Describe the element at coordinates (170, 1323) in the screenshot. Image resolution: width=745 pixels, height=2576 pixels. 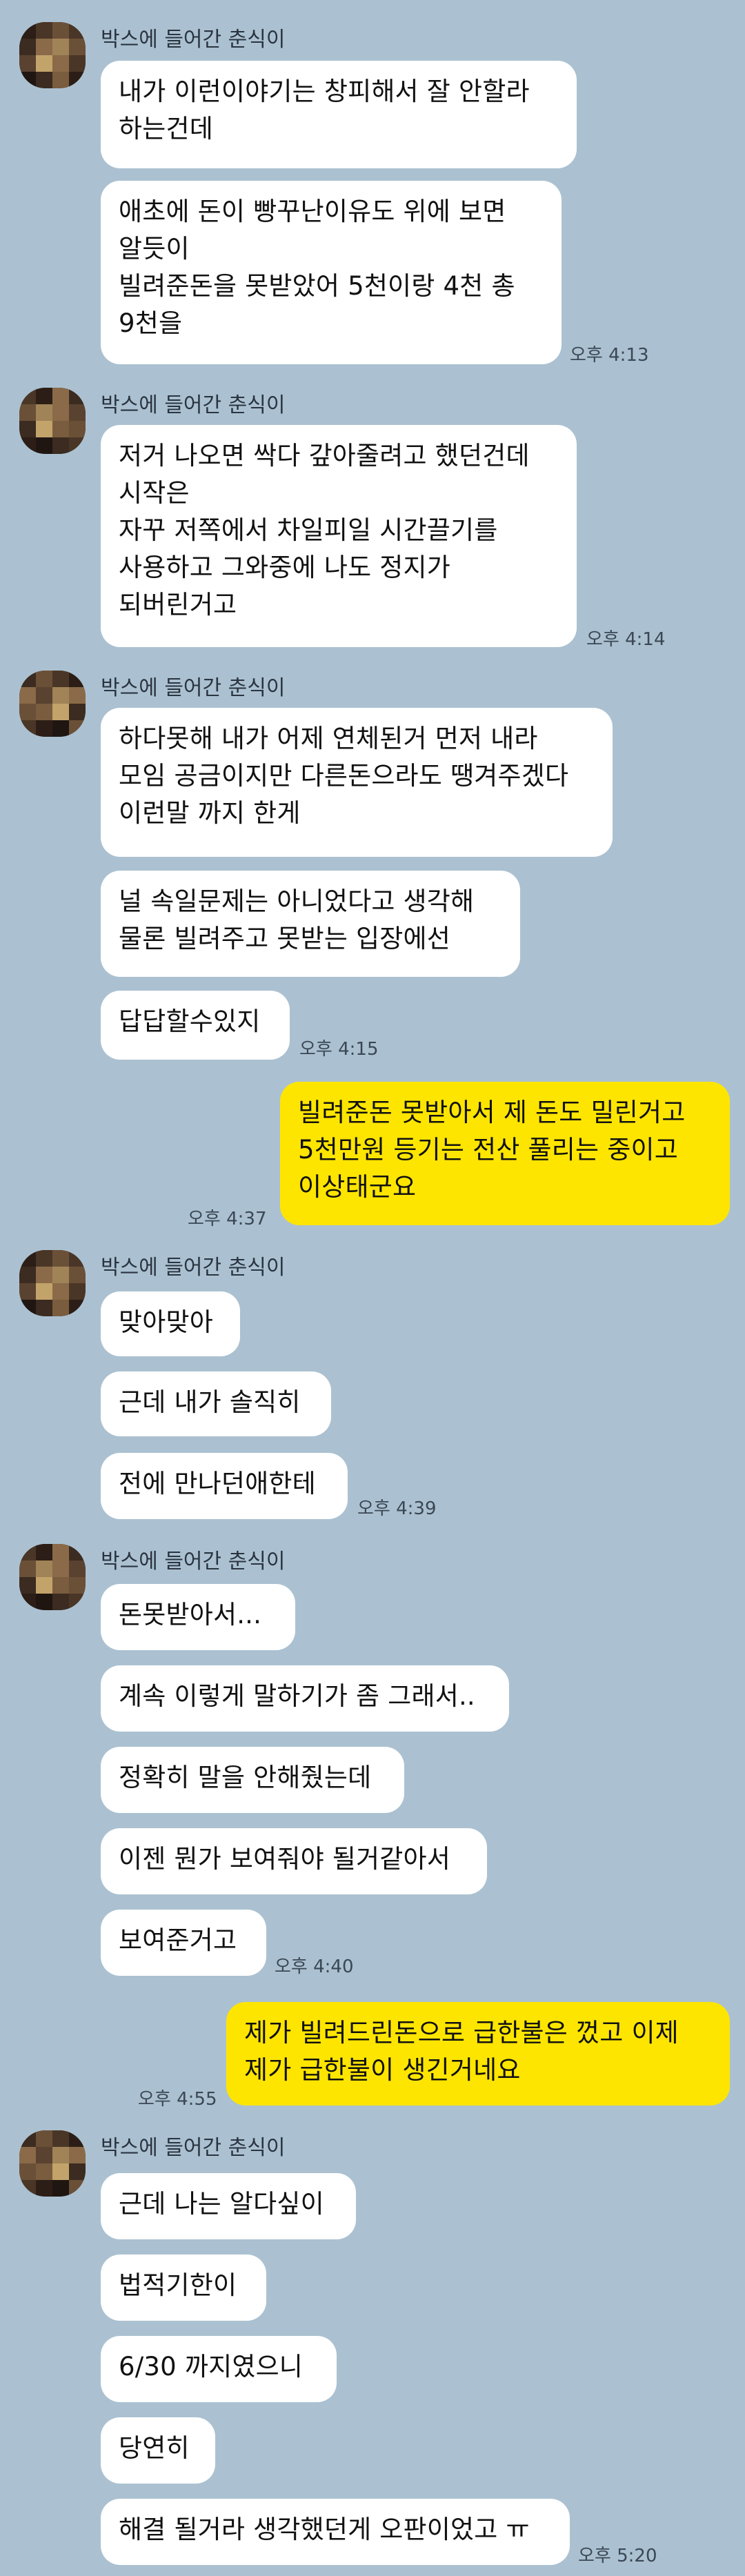
I see `message-bubble: 맞아맞아` at that location.